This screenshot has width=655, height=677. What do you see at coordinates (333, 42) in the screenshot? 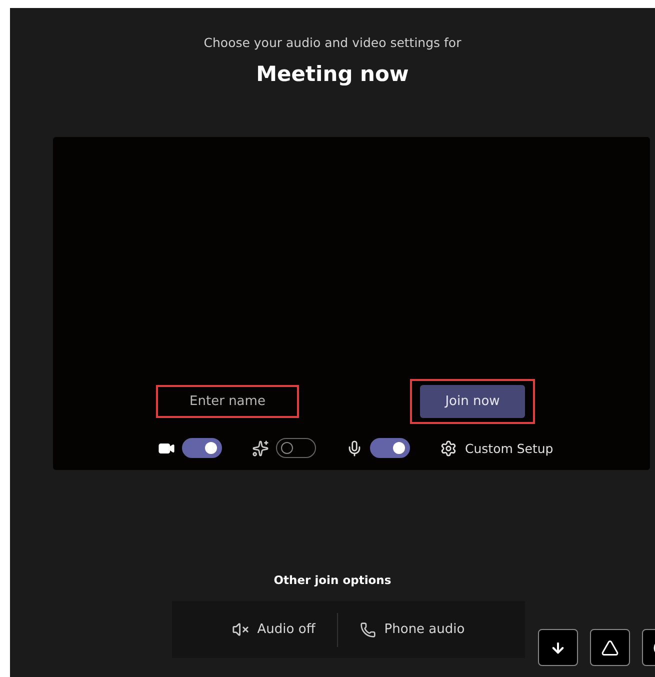
I see `subtitle: Choose your audio and video settings for` at bounding box center [333, 42].